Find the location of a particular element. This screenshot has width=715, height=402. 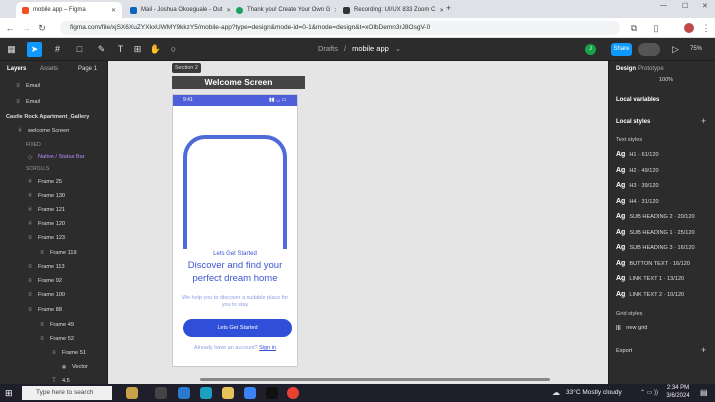

clock-date: 3/6/2024 is located at coordinates (678, 396).